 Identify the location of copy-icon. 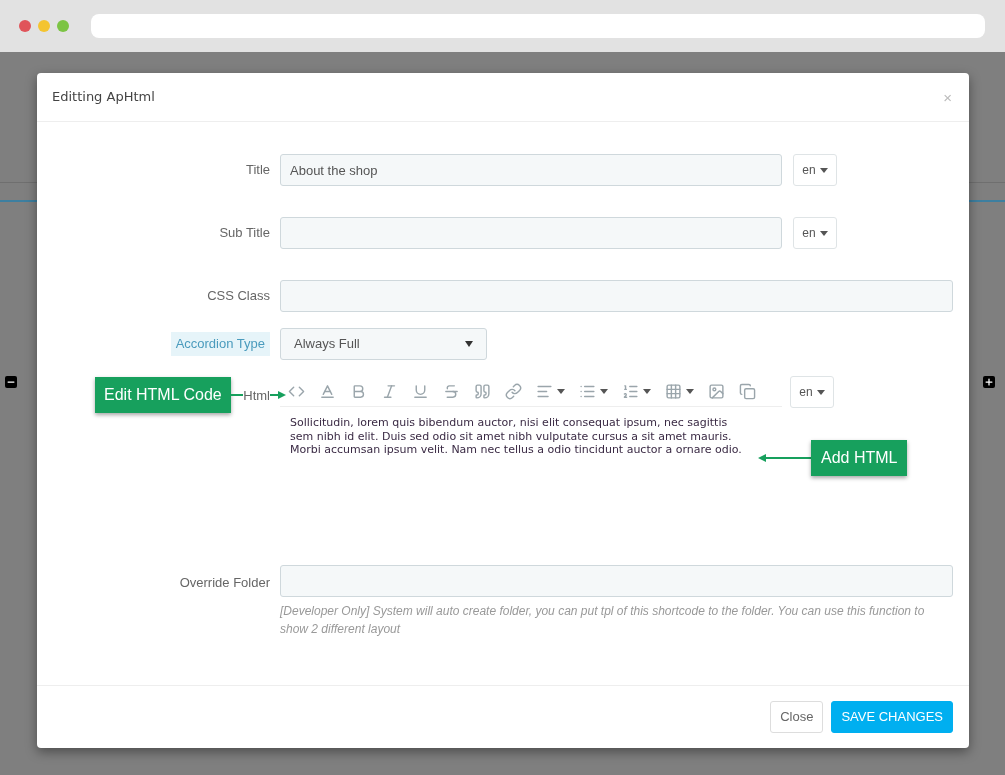
(747, 391).